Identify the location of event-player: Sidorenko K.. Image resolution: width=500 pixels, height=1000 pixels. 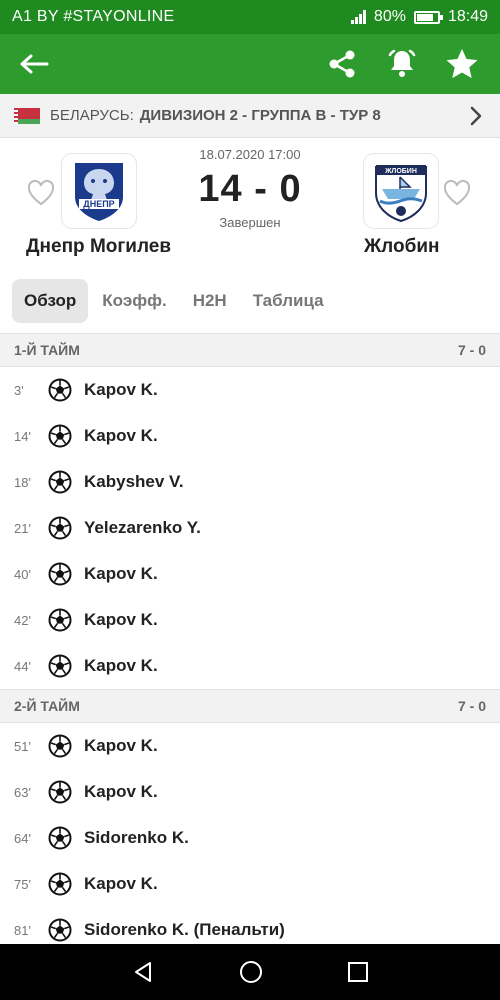
(136, 837).